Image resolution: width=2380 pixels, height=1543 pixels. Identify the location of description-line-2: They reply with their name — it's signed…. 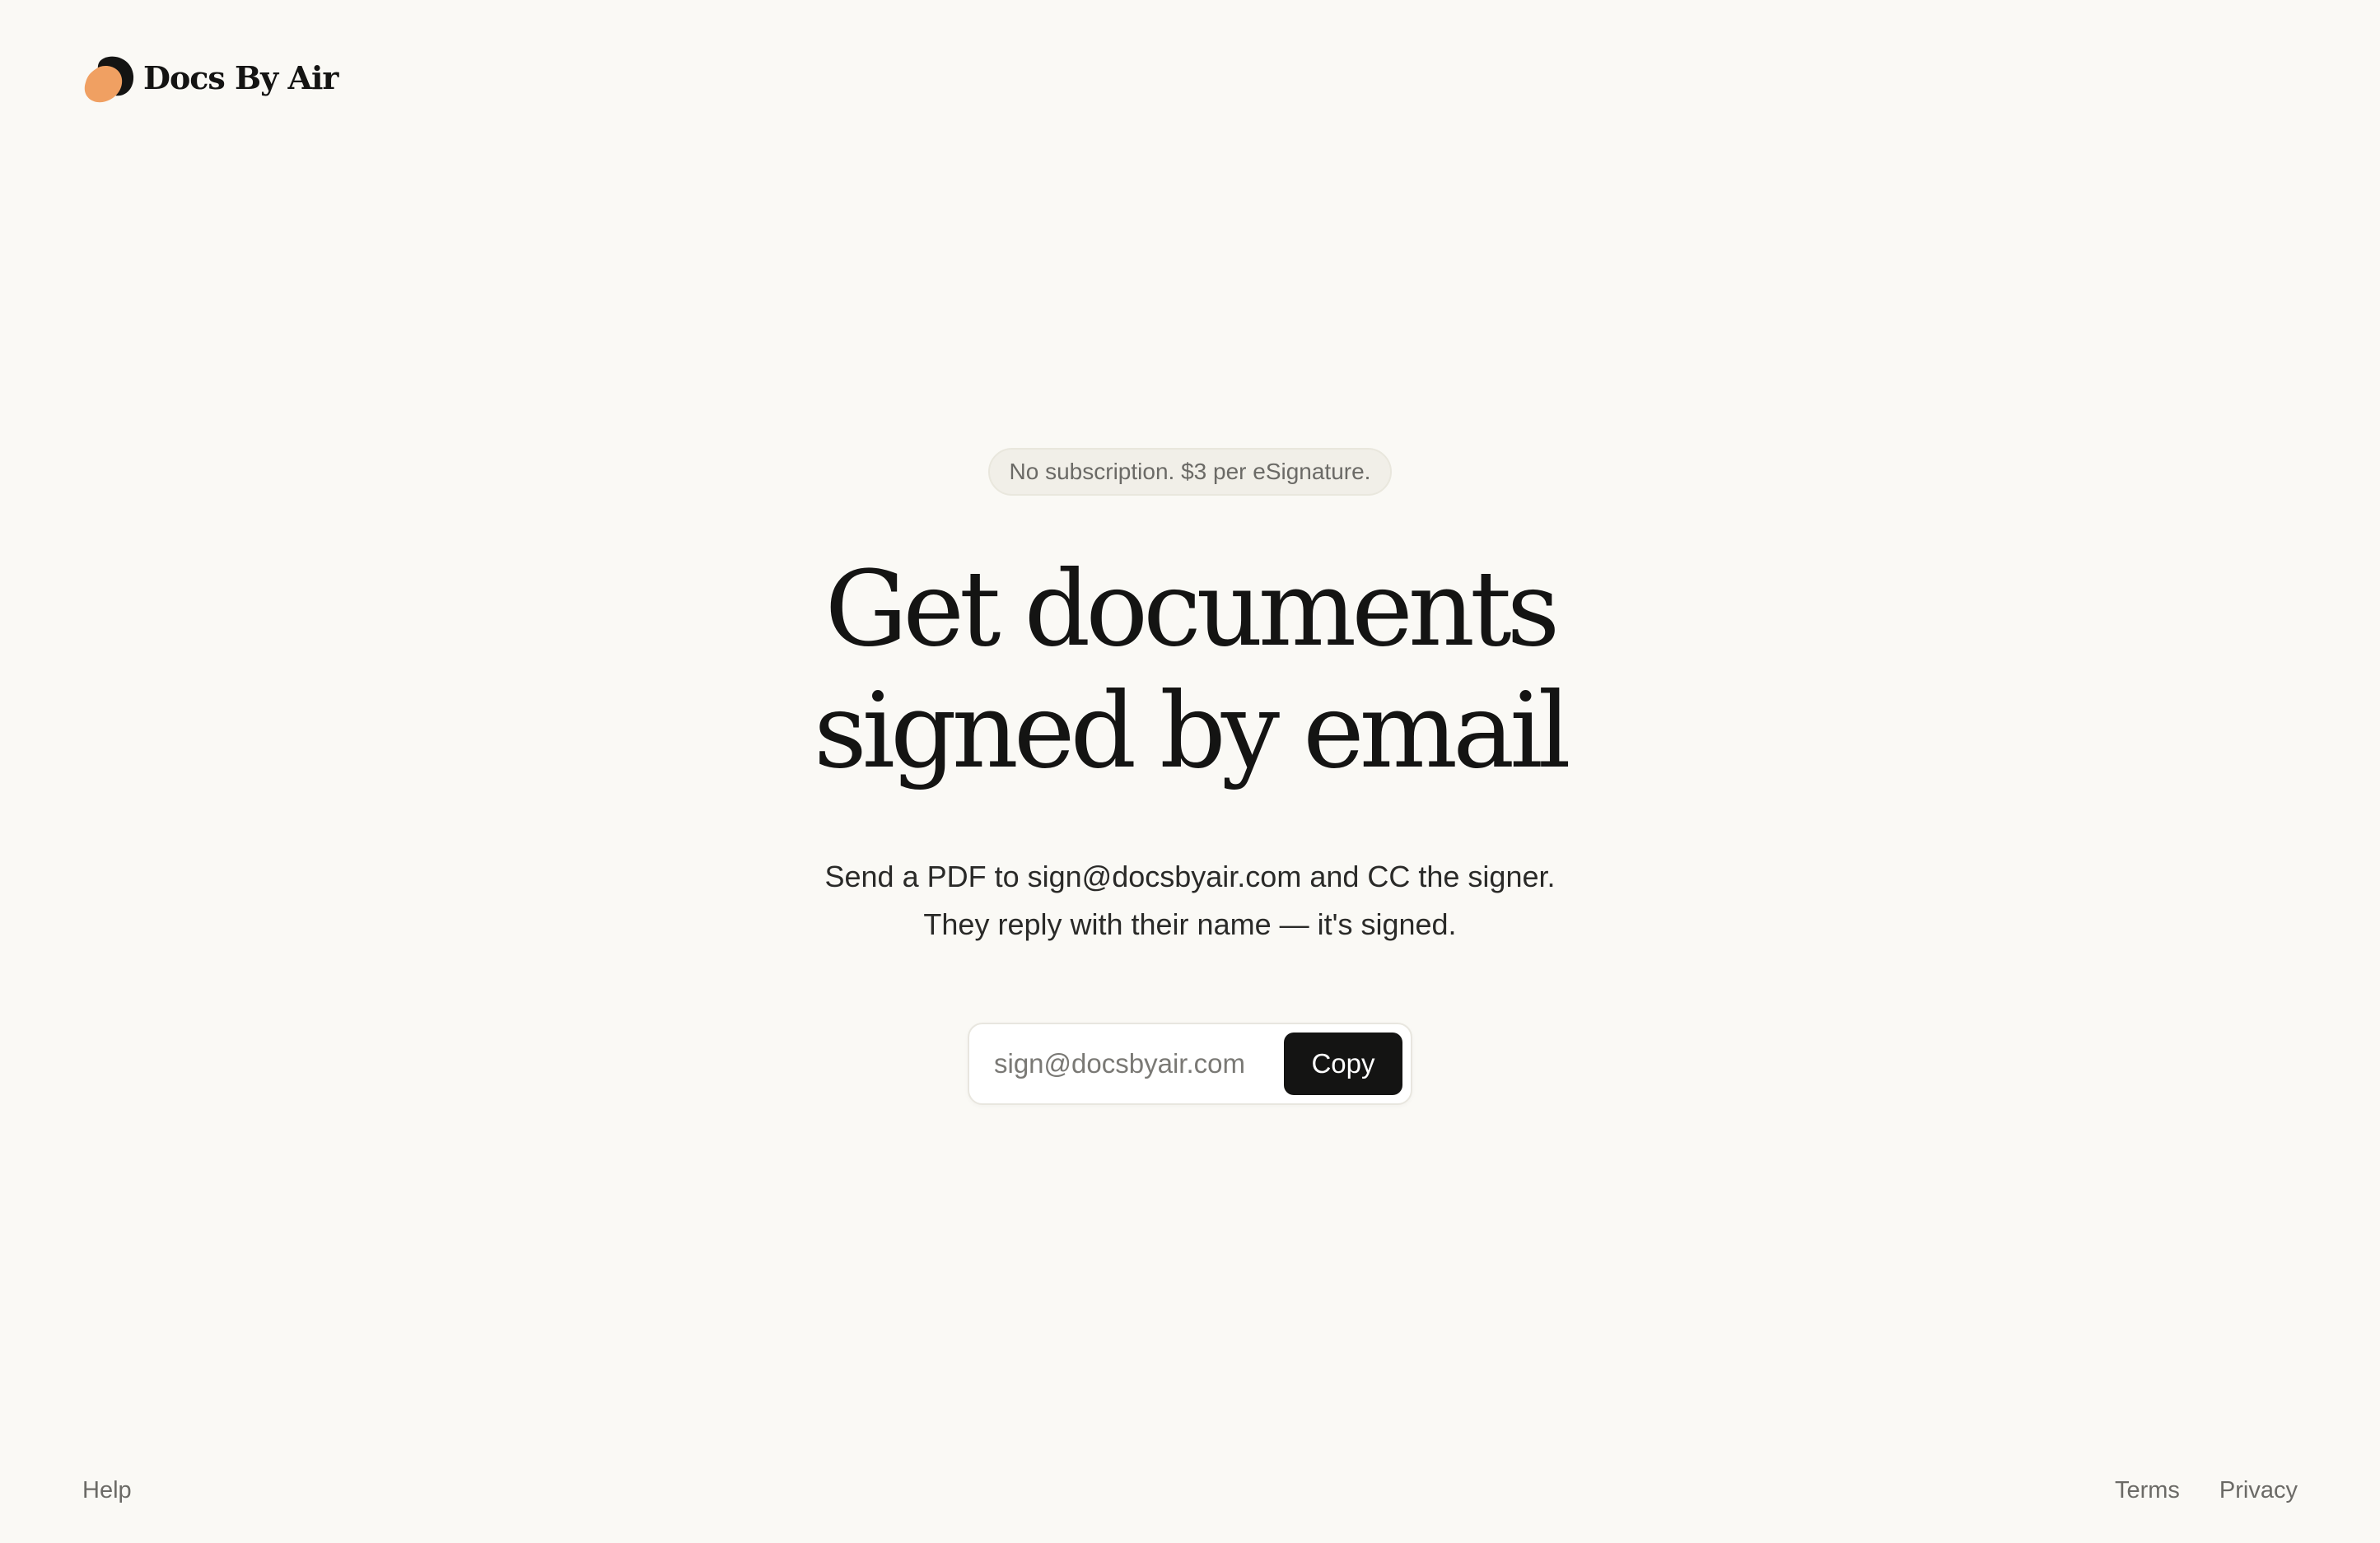
(1190, 924).